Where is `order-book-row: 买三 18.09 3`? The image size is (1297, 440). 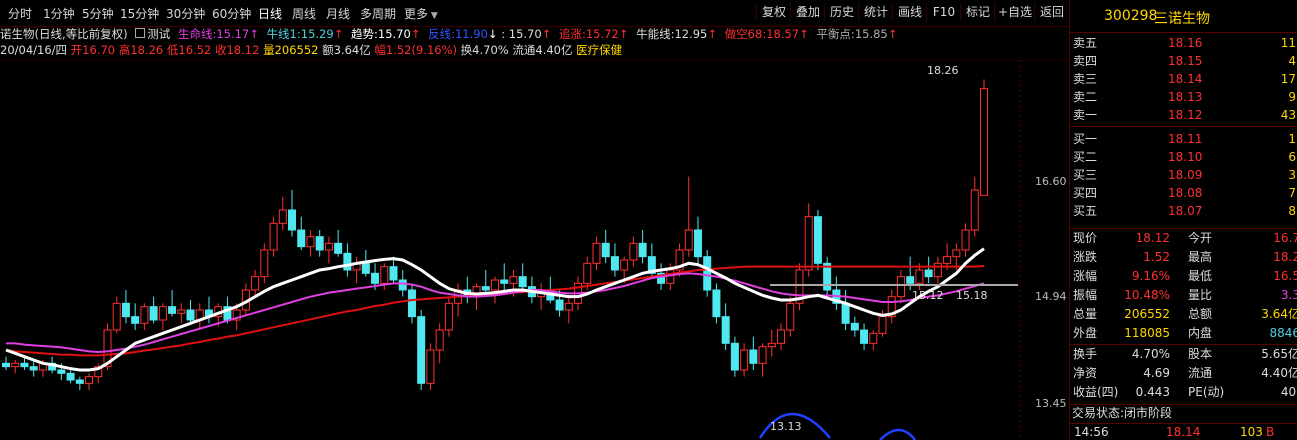
order-book-row: 买三 18.09 3 is located at coordinates (1183, 175).